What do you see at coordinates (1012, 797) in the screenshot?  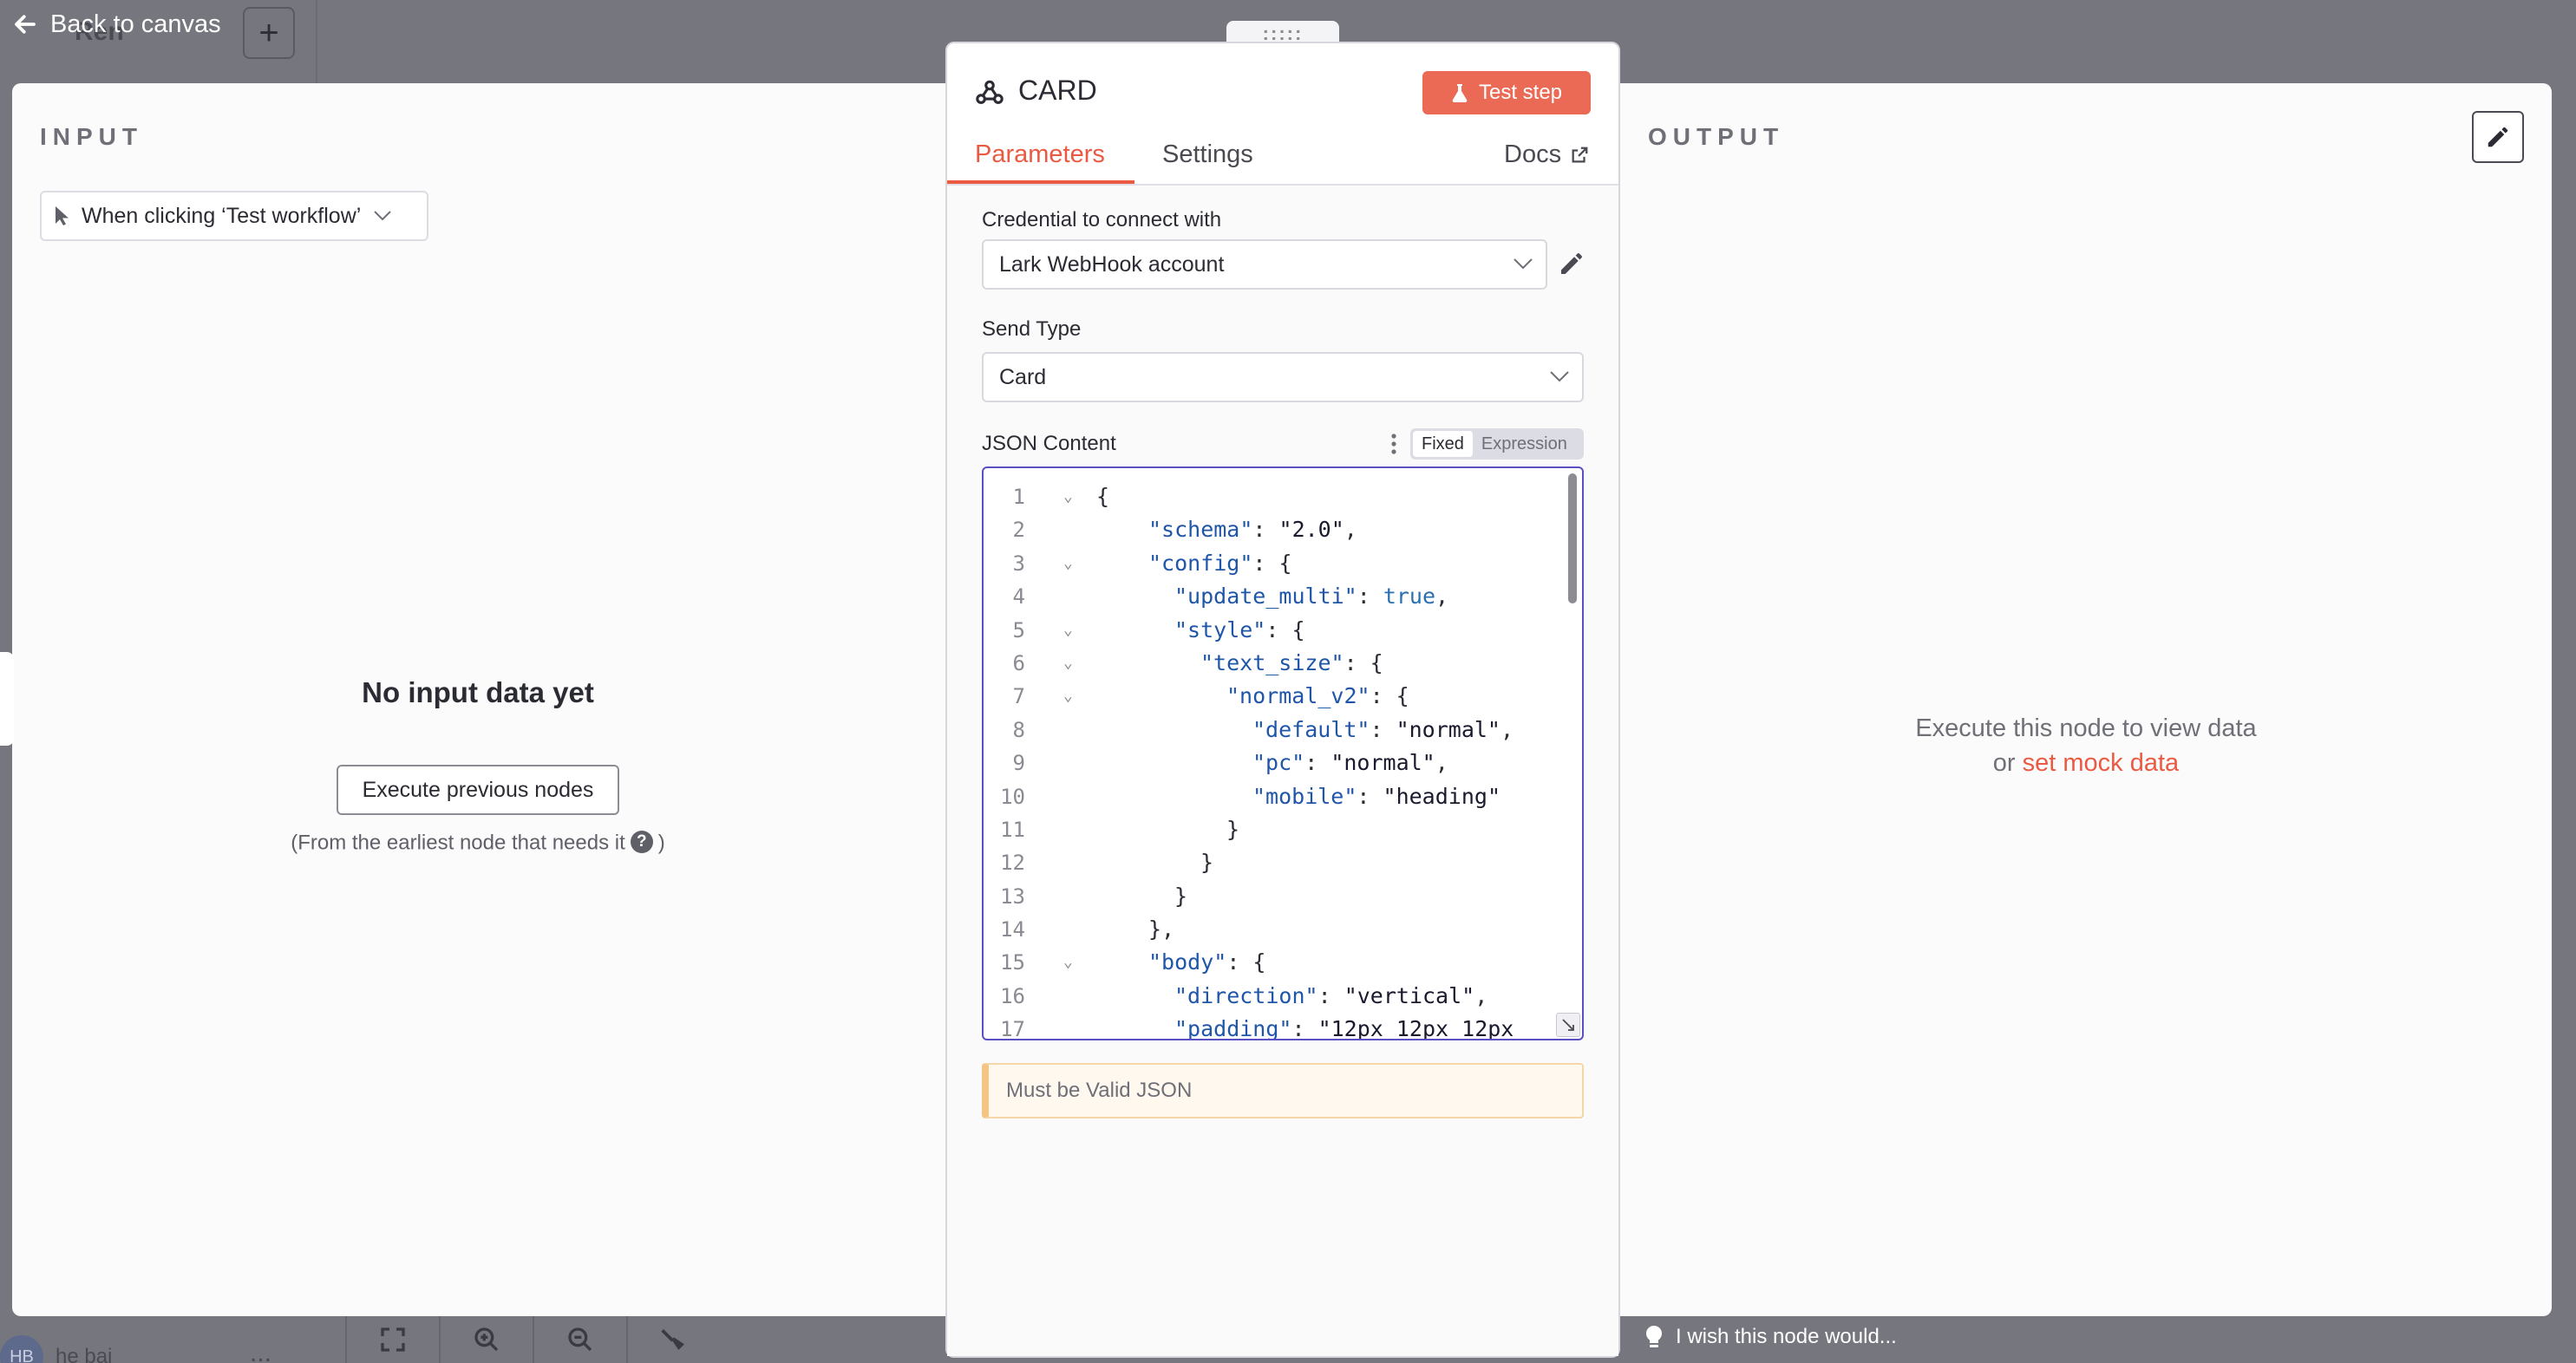 I see `line-number: 10` at bounding box center [1012, 797].